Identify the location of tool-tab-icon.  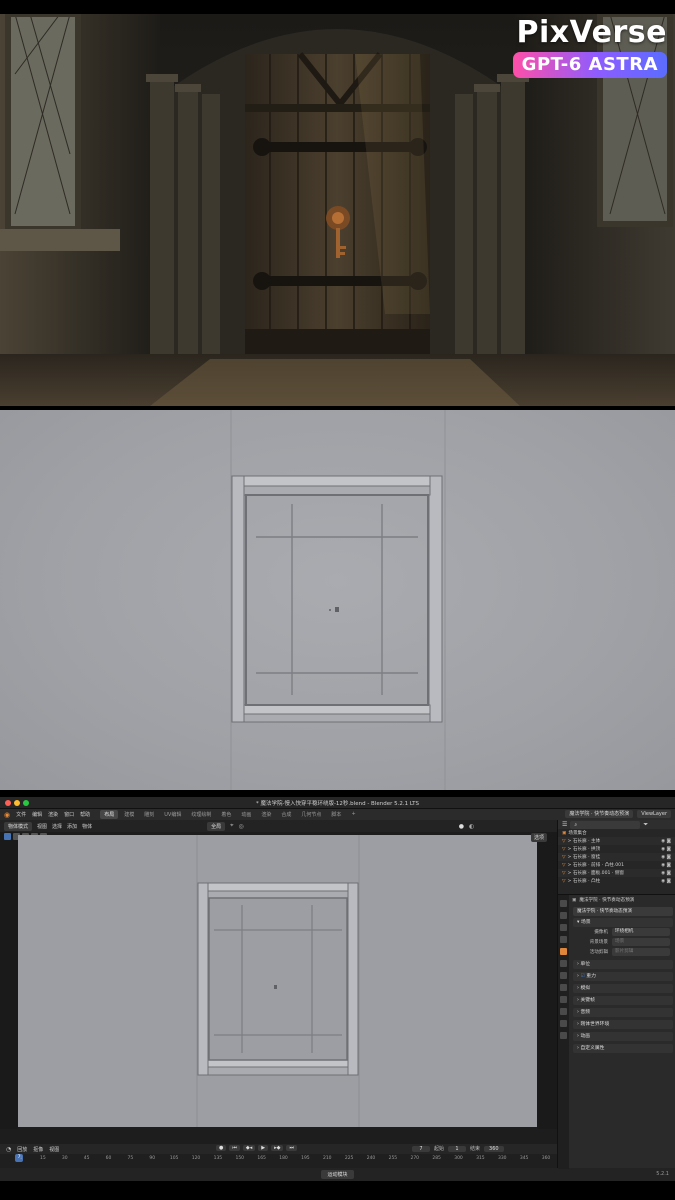
(563, 903).